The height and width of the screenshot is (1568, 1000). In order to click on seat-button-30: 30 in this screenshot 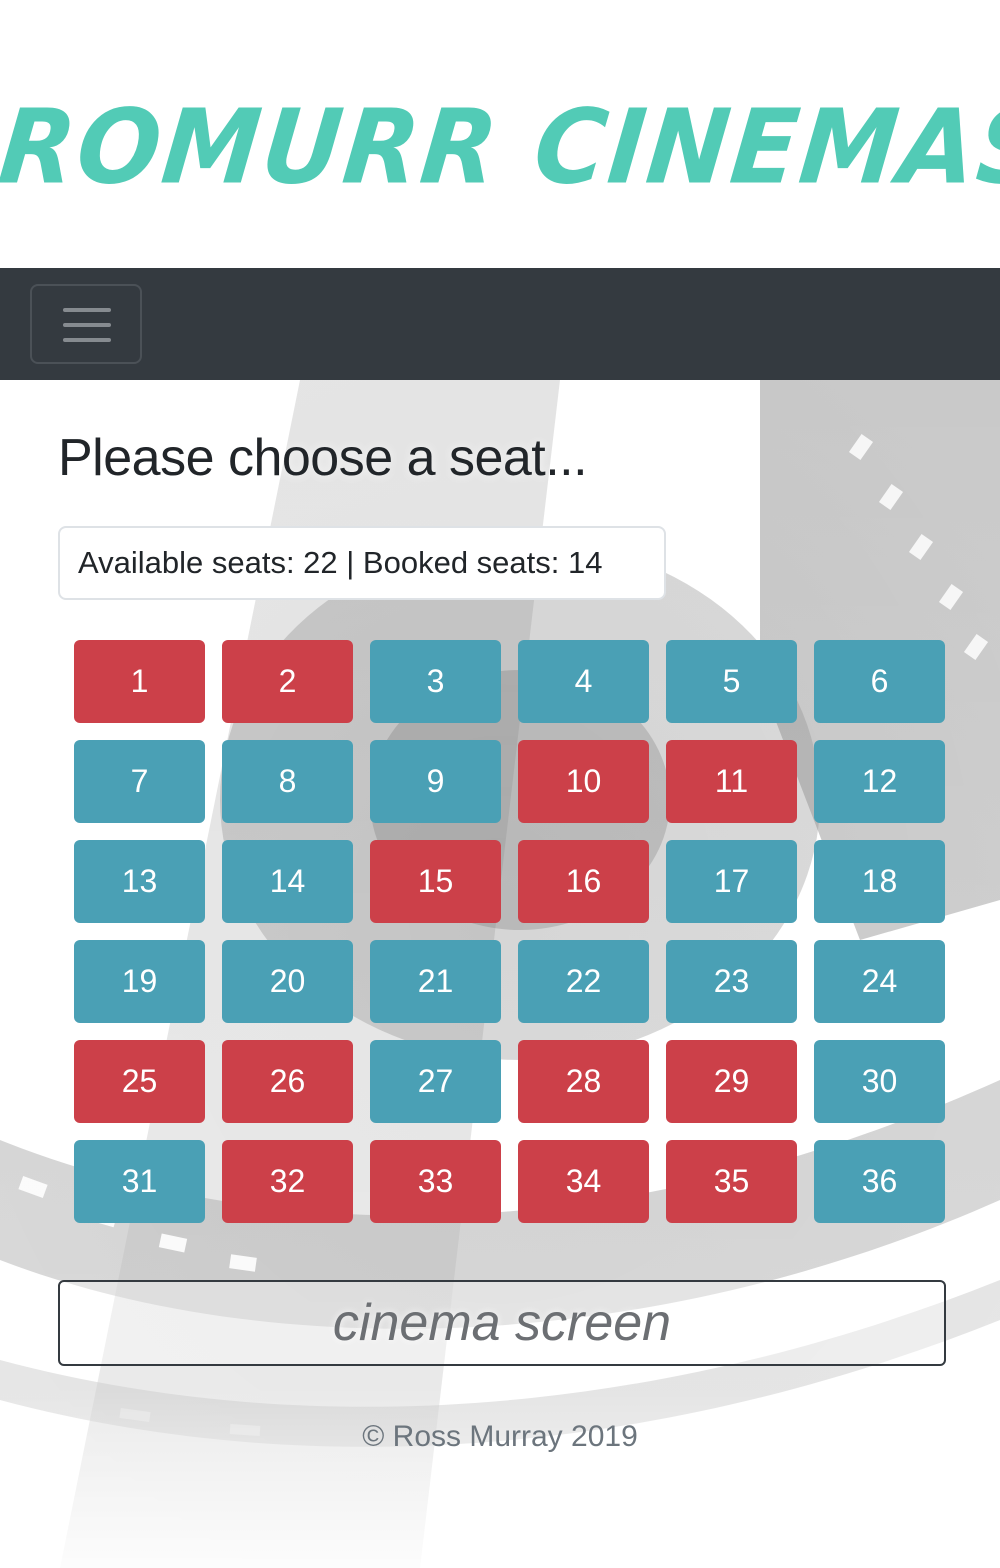, I will do `click(879, 1081)`.